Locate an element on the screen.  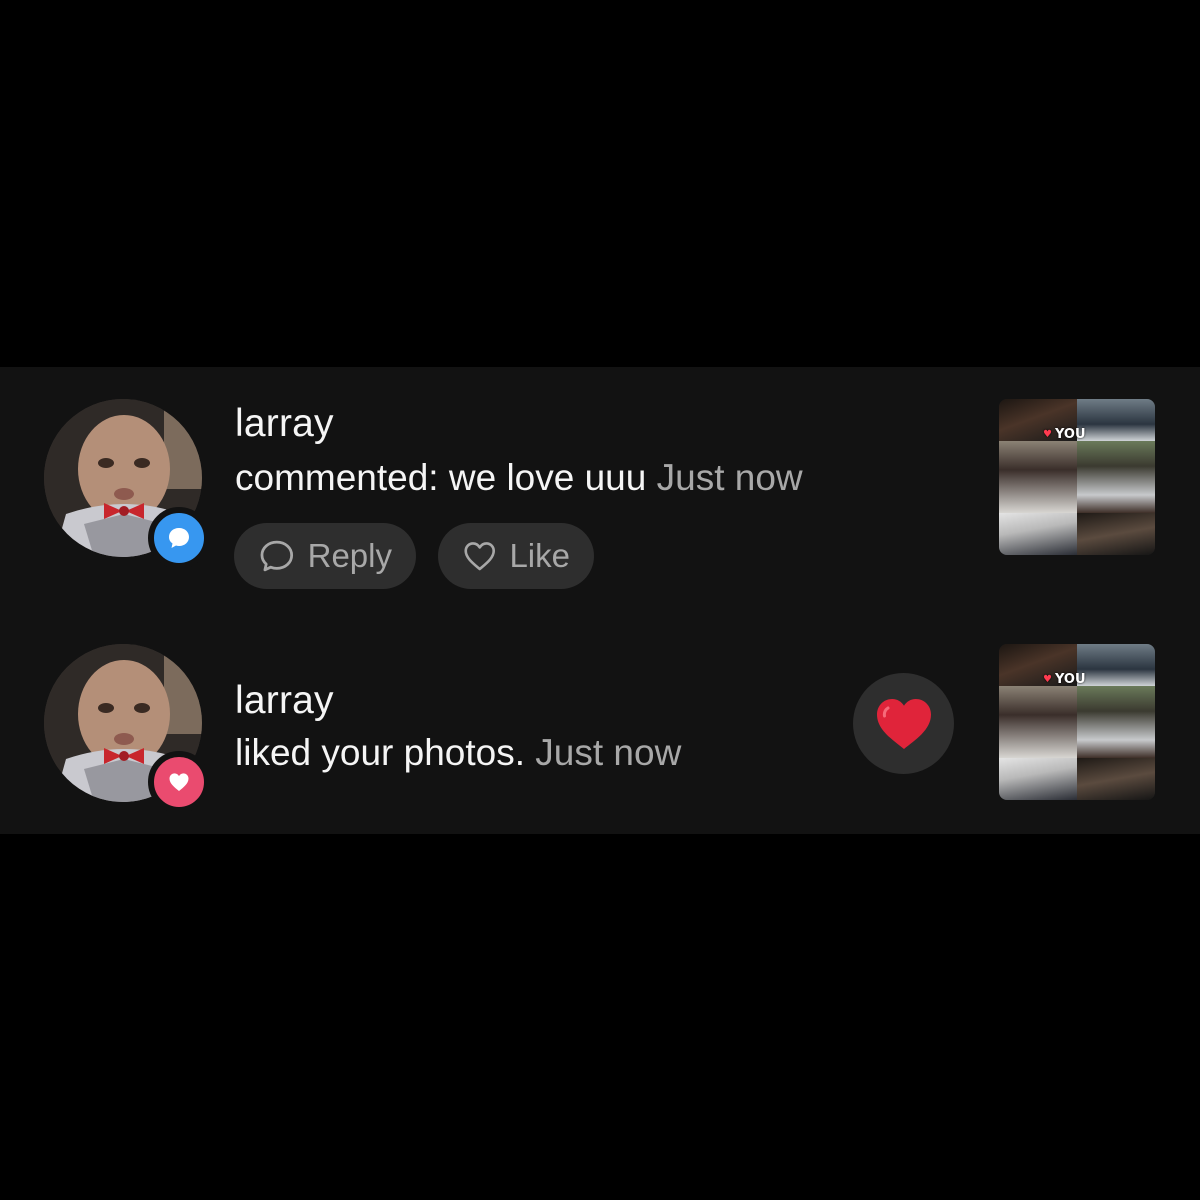
heart-icon is located at coordinates (179, 782).